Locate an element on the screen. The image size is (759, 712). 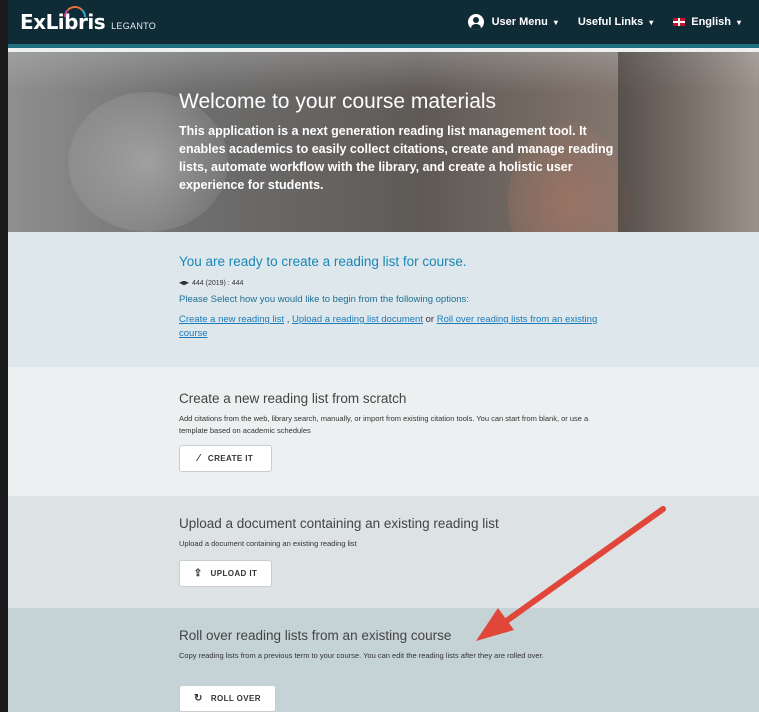
welcome-title: Welcome to your course materials is located at coordinates (338, 101).